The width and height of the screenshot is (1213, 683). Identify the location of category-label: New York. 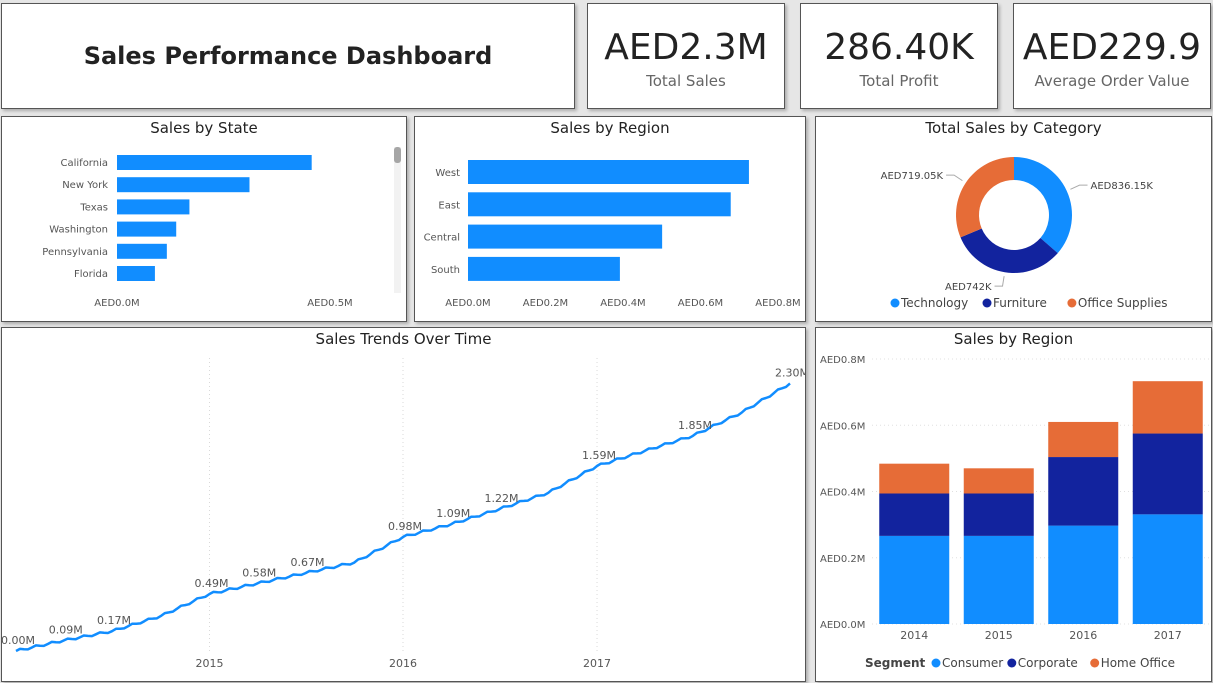
(85, 185).